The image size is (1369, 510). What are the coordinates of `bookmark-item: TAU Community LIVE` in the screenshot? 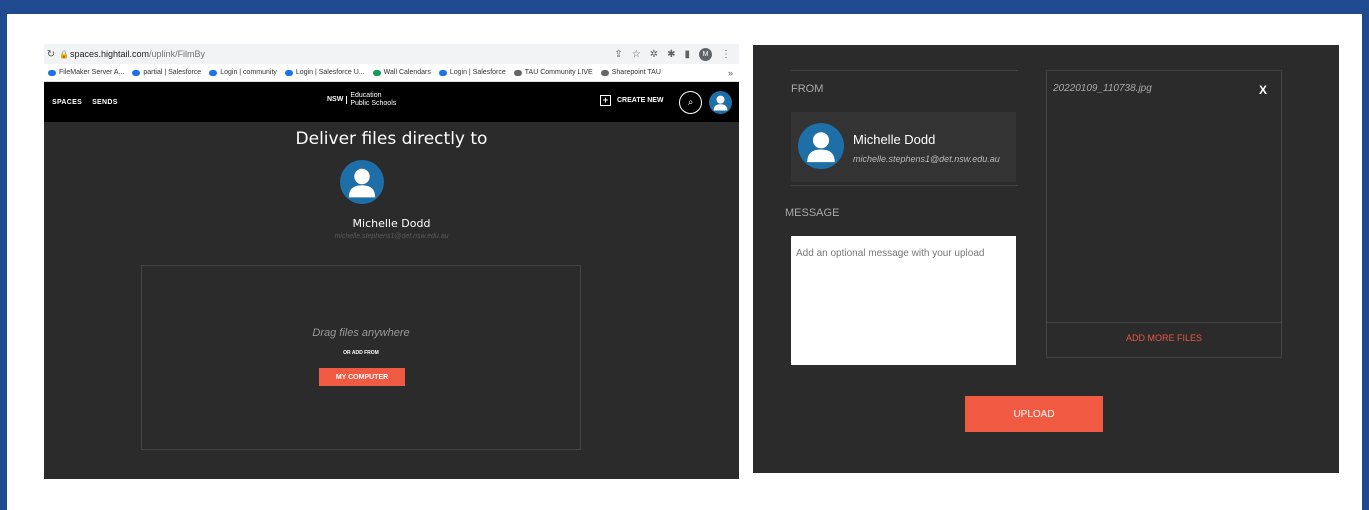 It's located at (553, 72).